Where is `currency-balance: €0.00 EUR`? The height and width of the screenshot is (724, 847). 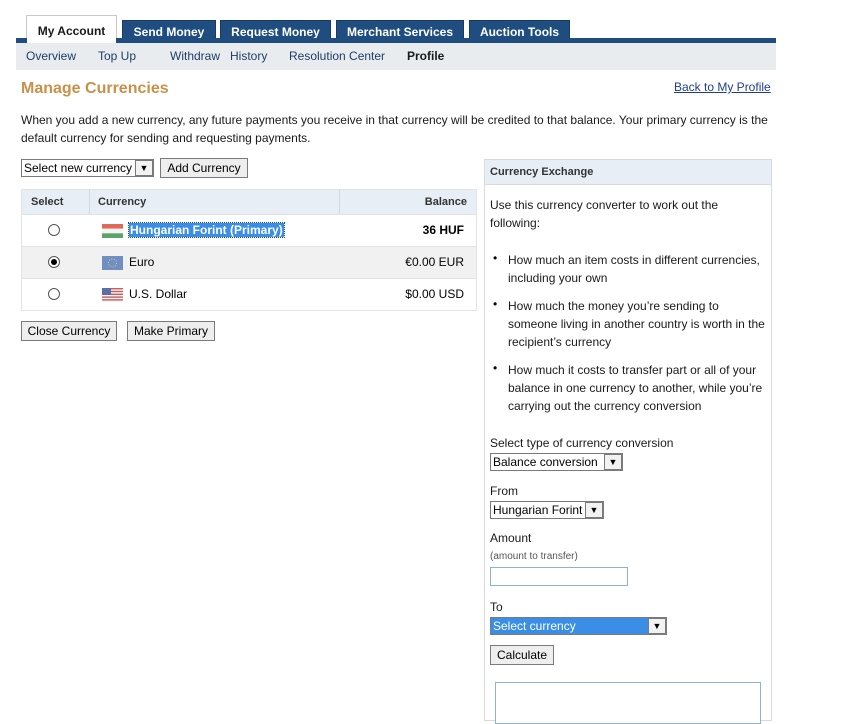 currency-balance: €0.00 EUR is located at coordinates (434, 262).